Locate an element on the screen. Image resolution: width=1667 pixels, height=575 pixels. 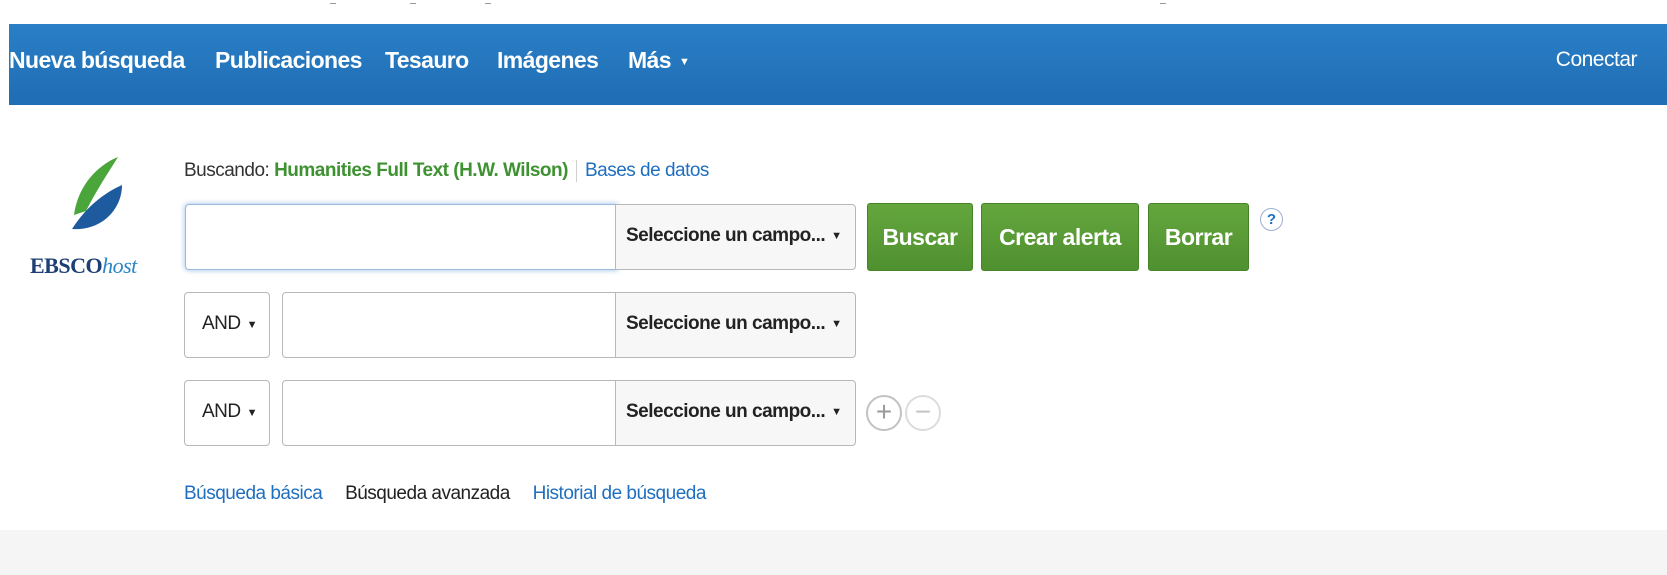
field-select-3: Seleccione un campo... ▼ is located at coordinates (735, 413).